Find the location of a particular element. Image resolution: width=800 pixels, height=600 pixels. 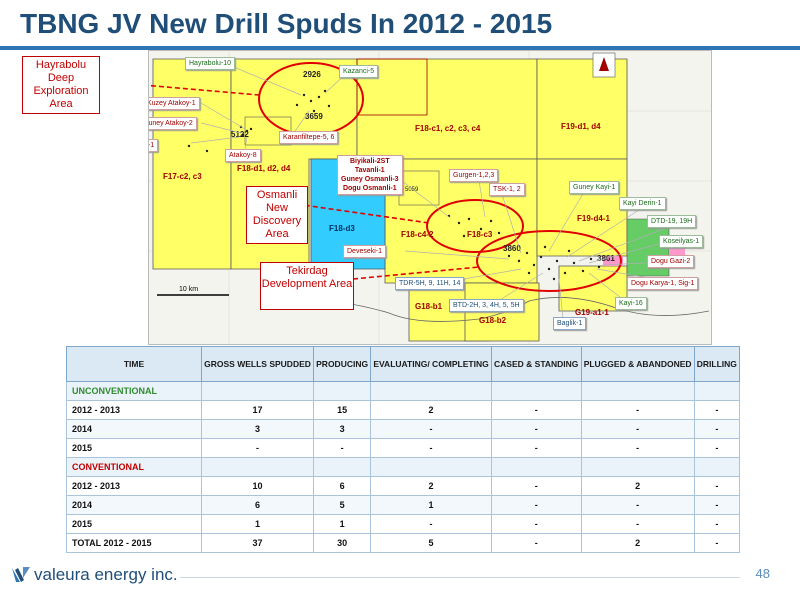

cell-producing: 5 is located at coordinates (342, 505).